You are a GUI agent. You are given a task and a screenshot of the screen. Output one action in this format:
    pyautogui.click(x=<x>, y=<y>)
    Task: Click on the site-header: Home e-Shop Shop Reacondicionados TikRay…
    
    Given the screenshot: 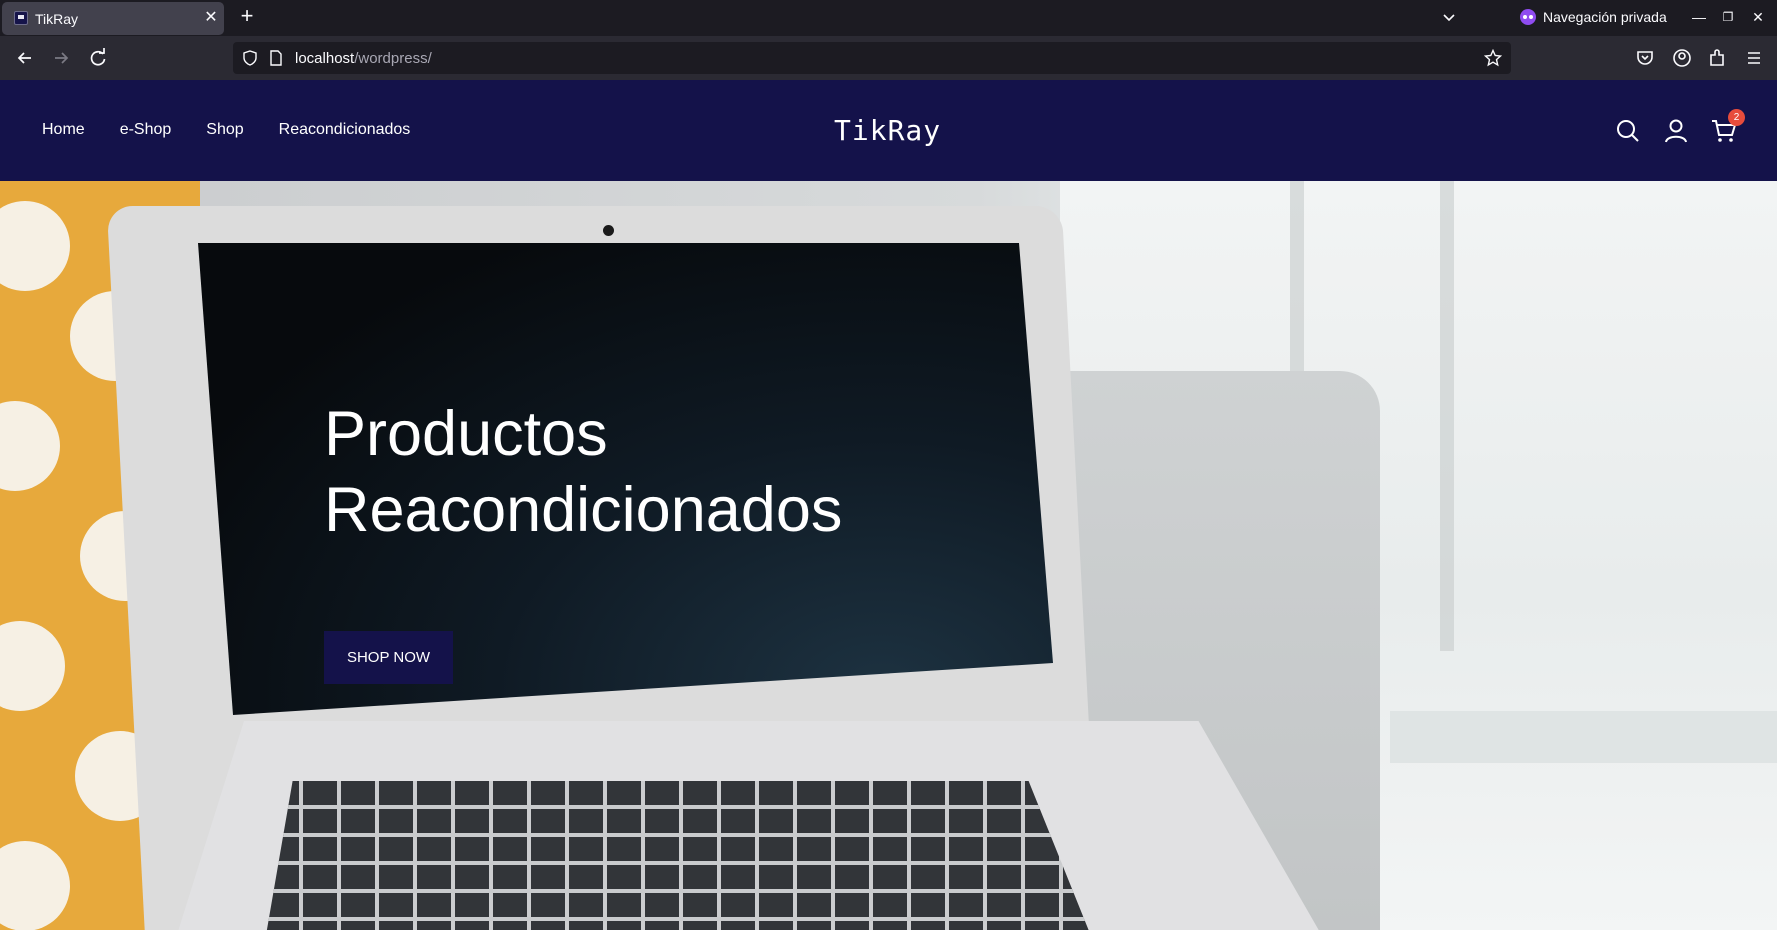 What is the action you would take?
    pyautogui.click(x=888, y=130)
    